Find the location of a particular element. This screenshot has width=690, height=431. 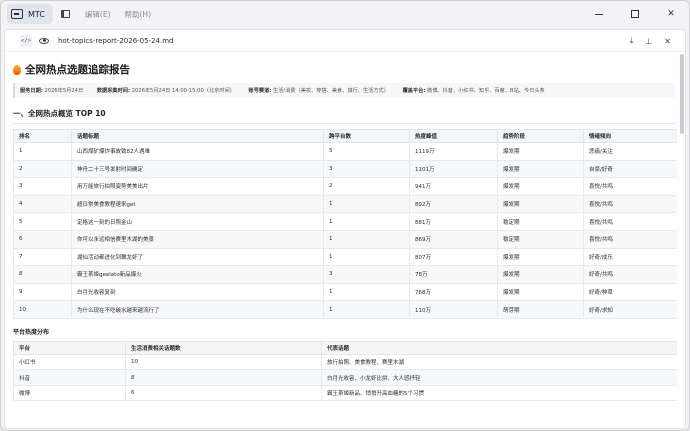

scrollbar is located at coordinates (682, 94).